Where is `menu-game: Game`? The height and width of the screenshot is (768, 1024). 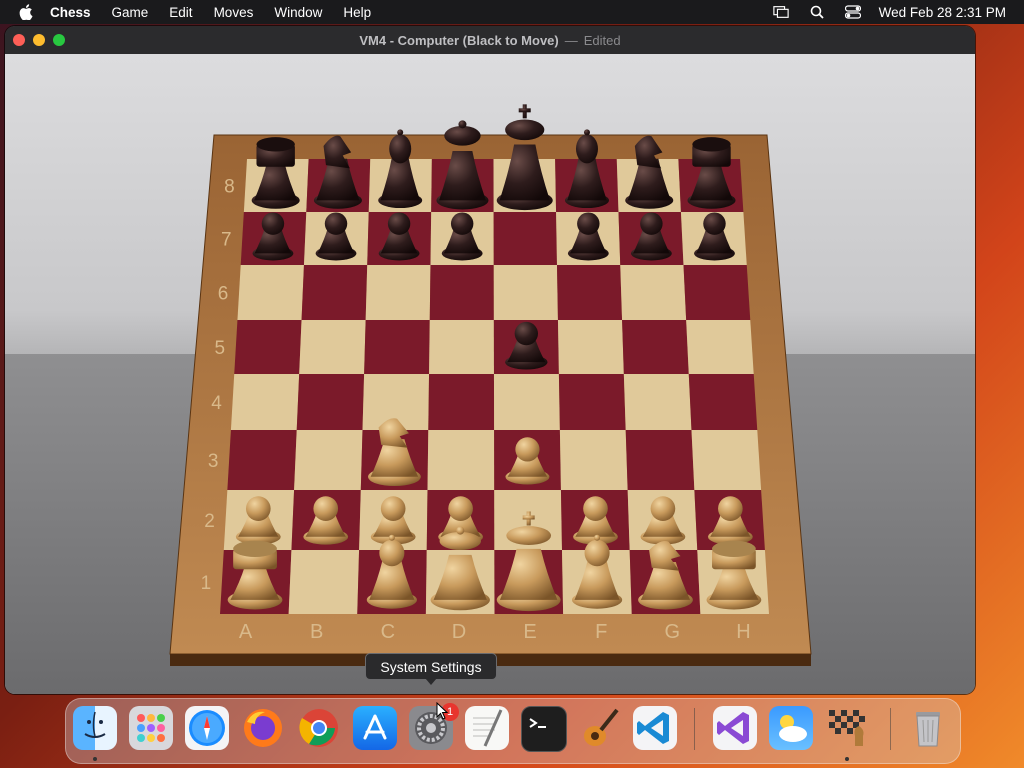
menu-game: Game is located at coordinates (130, 12).